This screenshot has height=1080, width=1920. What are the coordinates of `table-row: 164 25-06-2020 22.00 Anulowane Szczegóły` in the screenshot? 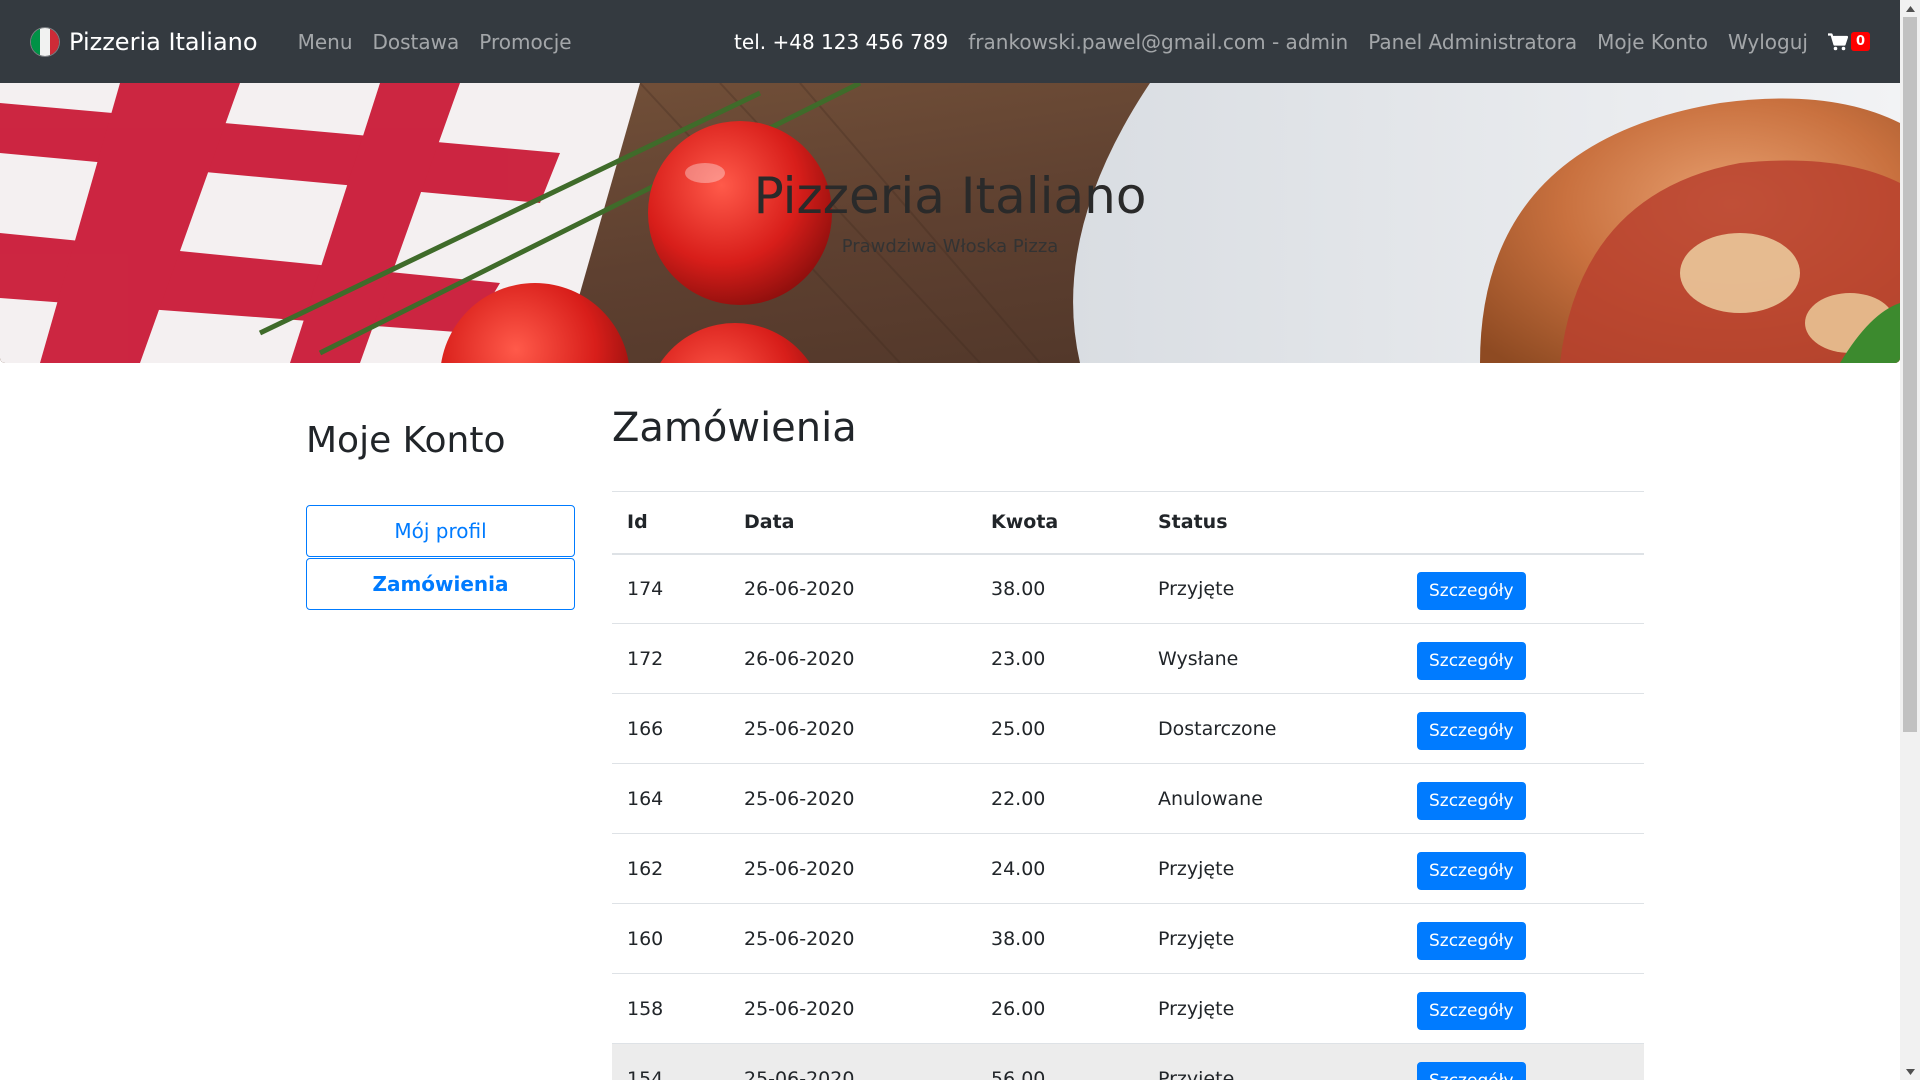 It's located at (1128, 798).